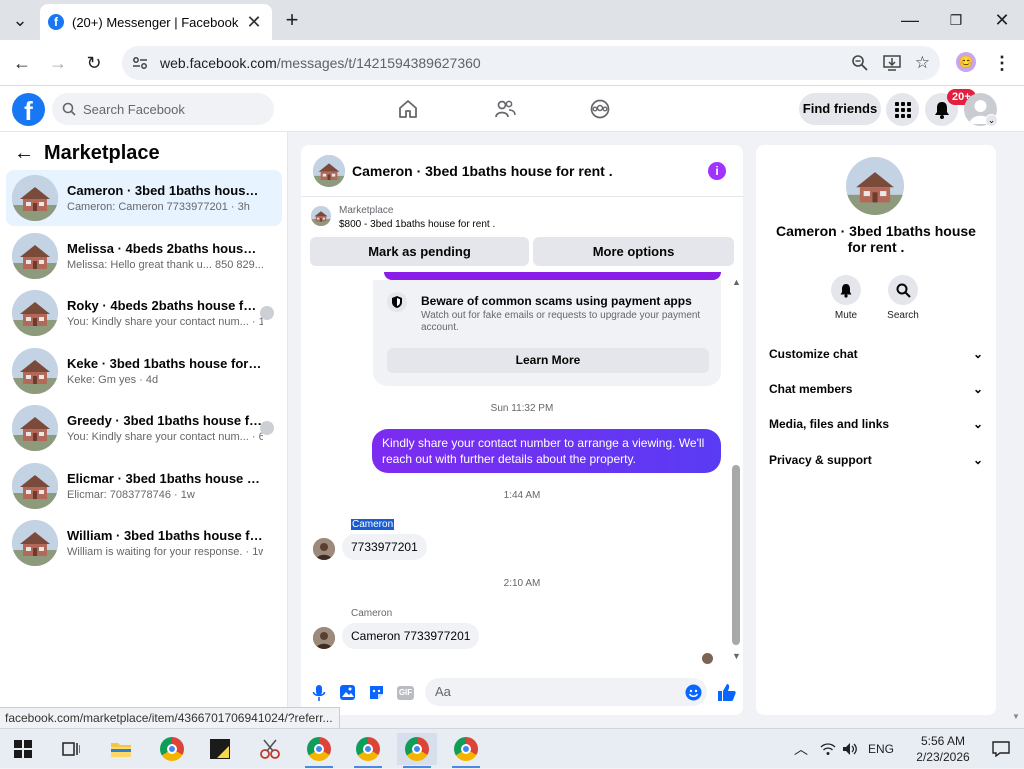 Image resolution: width=1024 pixels, height=769 pixels. Describe the element at coordinates (522, 171) in the screenshot. I see `chat-header: Cameron · 3bed 1baths house for rent .` at that location.